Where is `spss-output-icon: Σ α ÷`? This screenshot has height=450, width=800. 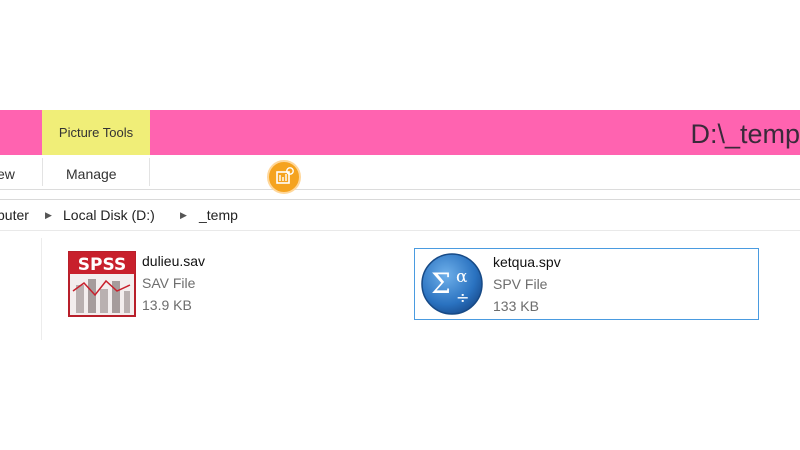 spss-output-icon: Σ α ÷ is located at coordinates (452, 286).